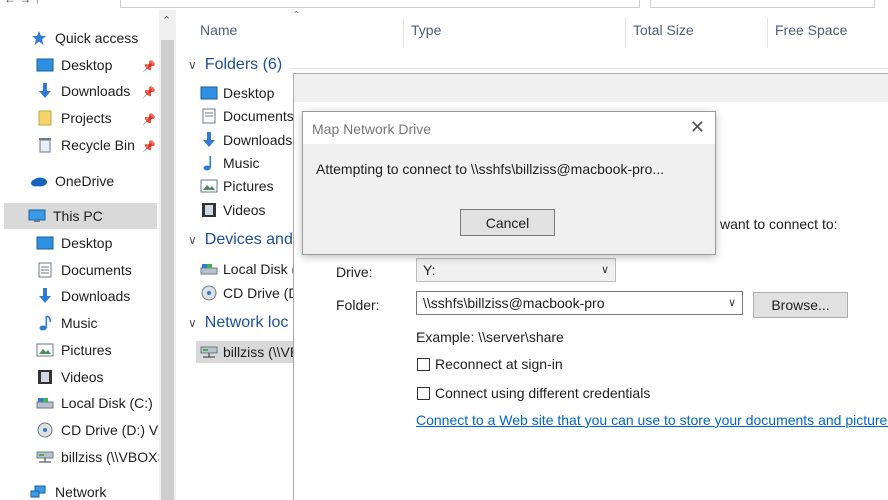 This screenshot has height=500, width=888. What do you see at coordinates (39, 38) in the screenshot?
I see `star-icon` at bounding box center [39, 38].